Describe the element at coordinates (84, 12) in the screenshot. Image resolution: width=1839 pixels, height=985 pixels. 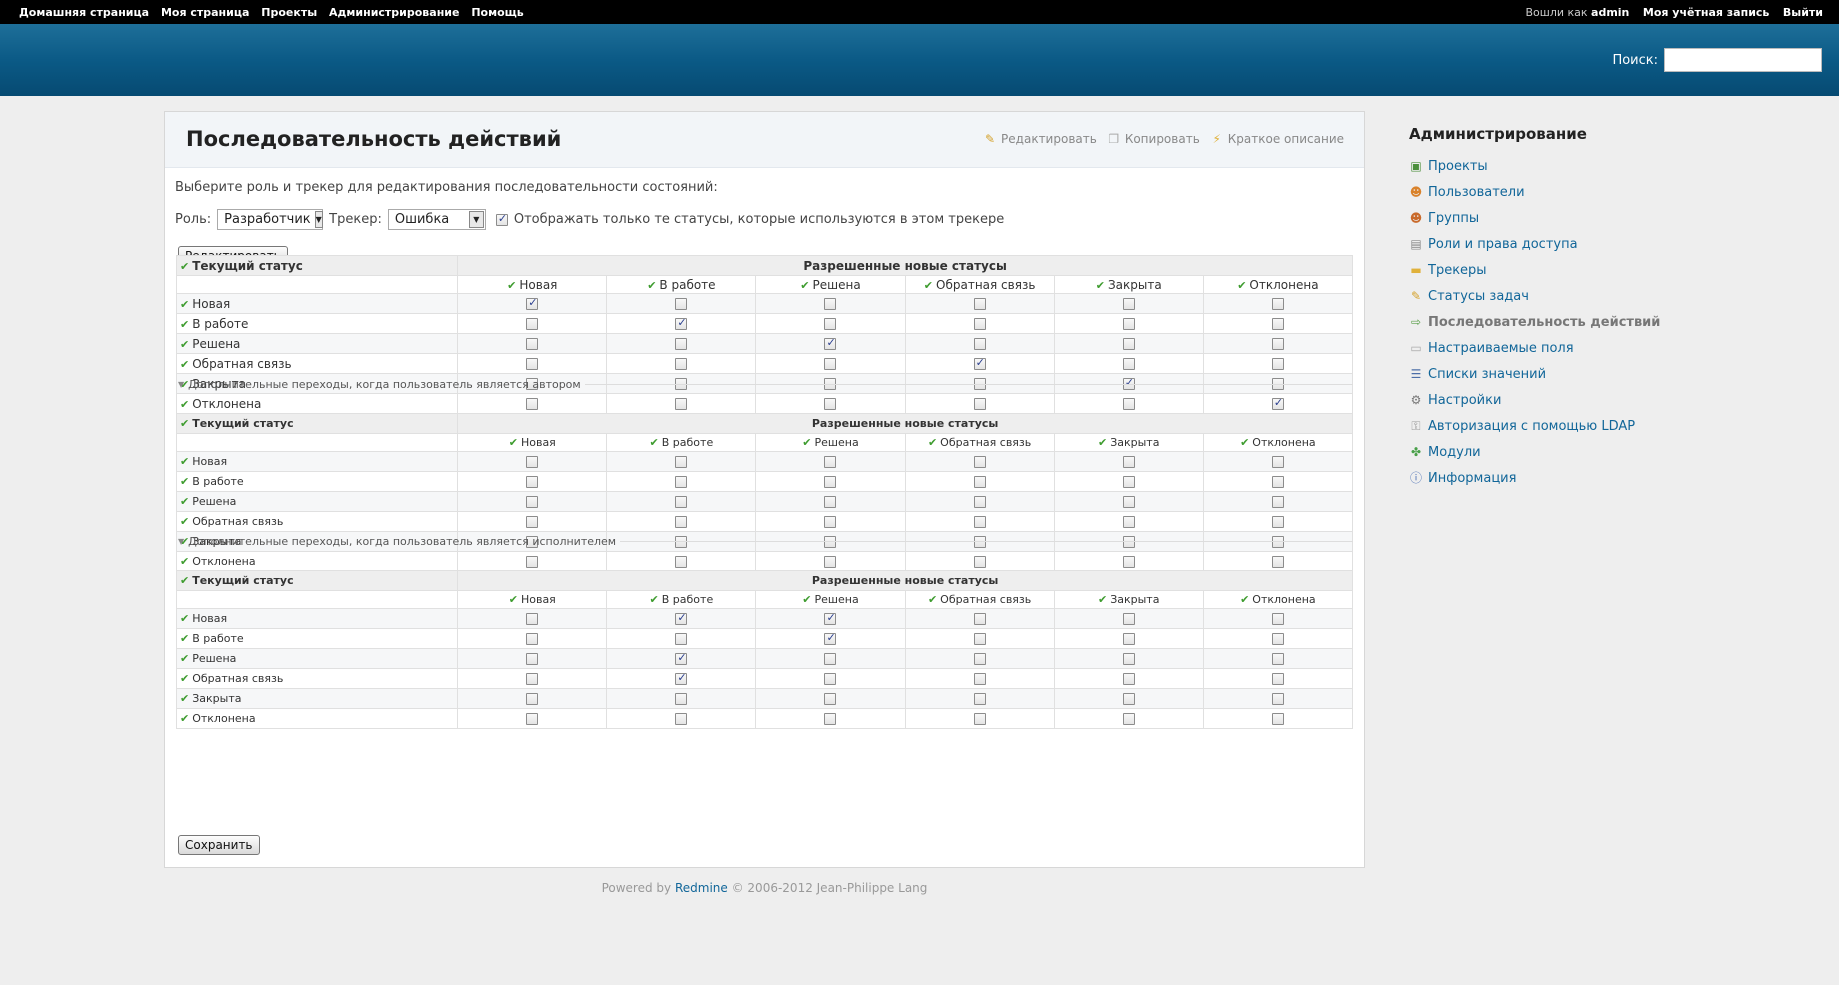
I see `menu-home: Домашняя страница` at that location.